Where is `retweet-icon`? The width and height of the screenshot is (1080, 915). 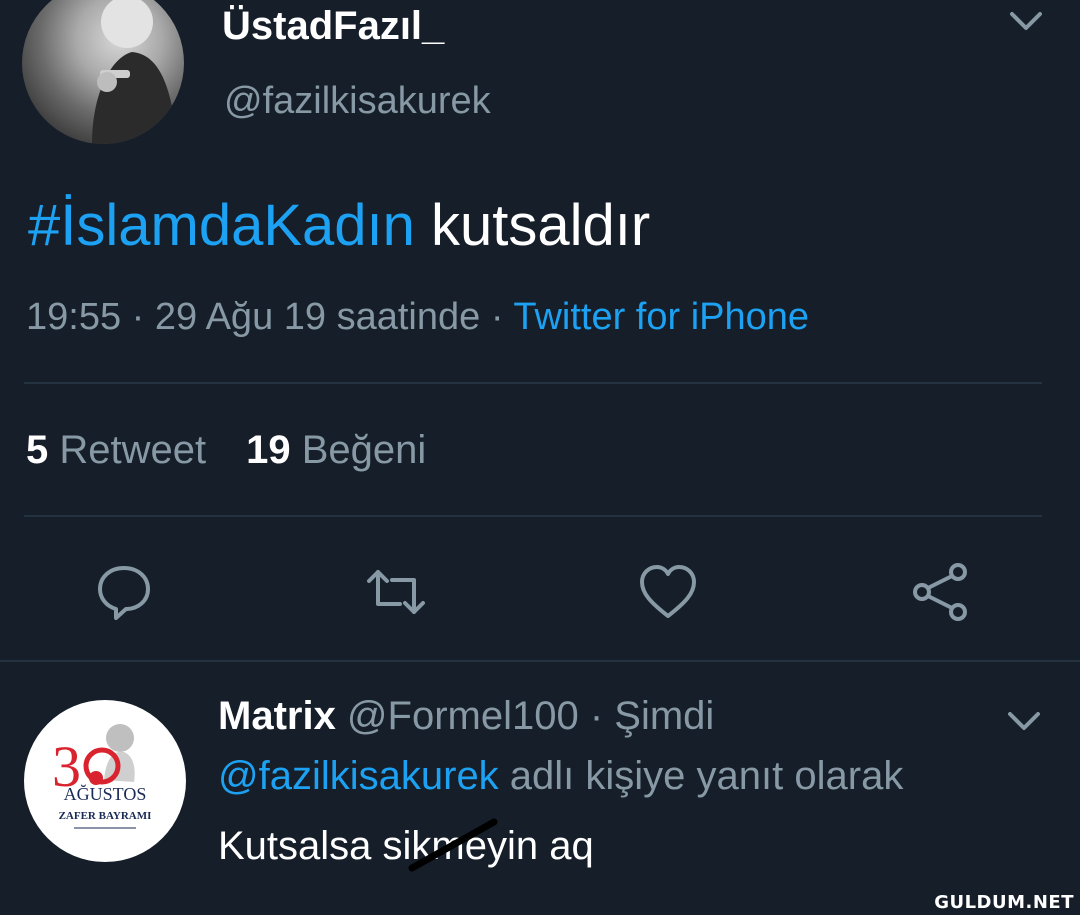
retweet-icon is located at coordinates (396, 592).